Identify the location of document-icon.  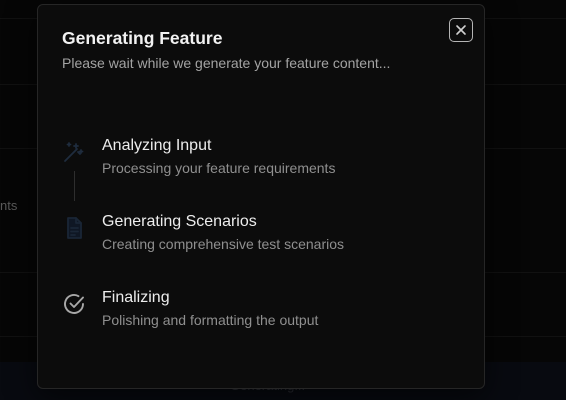
(74, 228).